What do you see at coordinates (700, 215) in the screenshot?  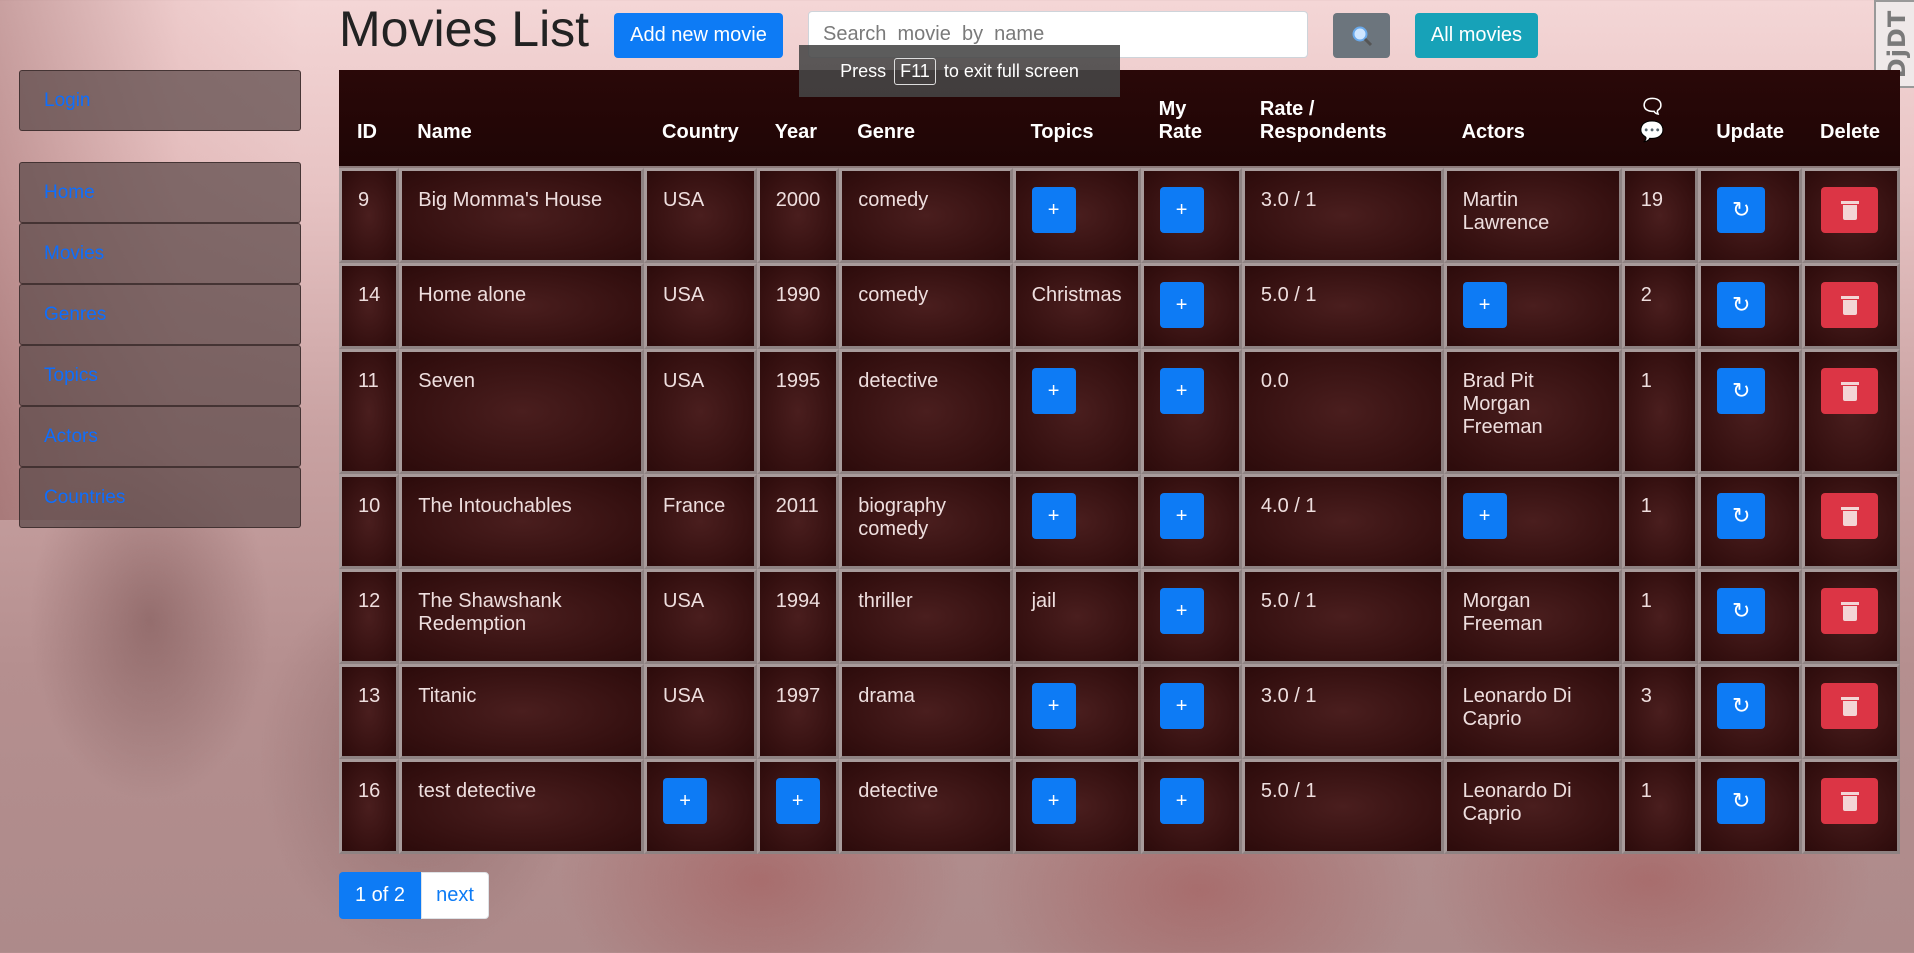 I see `cell-country: USA` at bounding box center [700, 215].